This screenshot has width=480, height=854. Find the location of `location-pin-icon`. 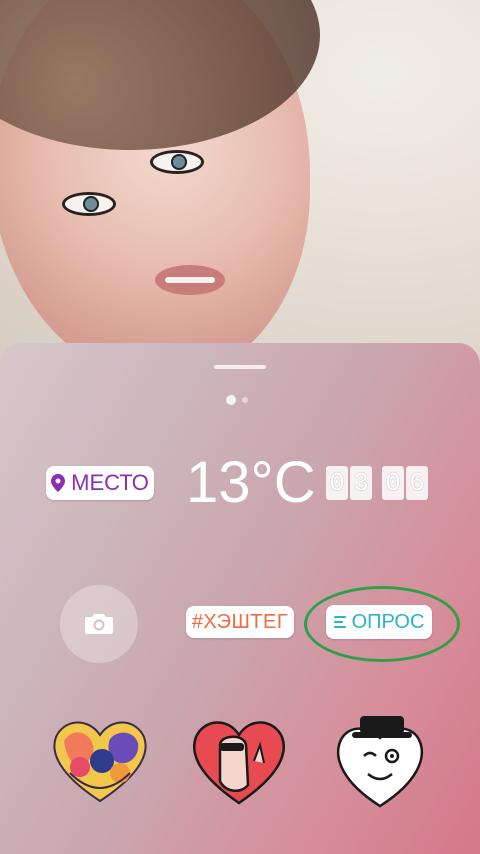

location-pin-icon is located at coordinates (58, 483).